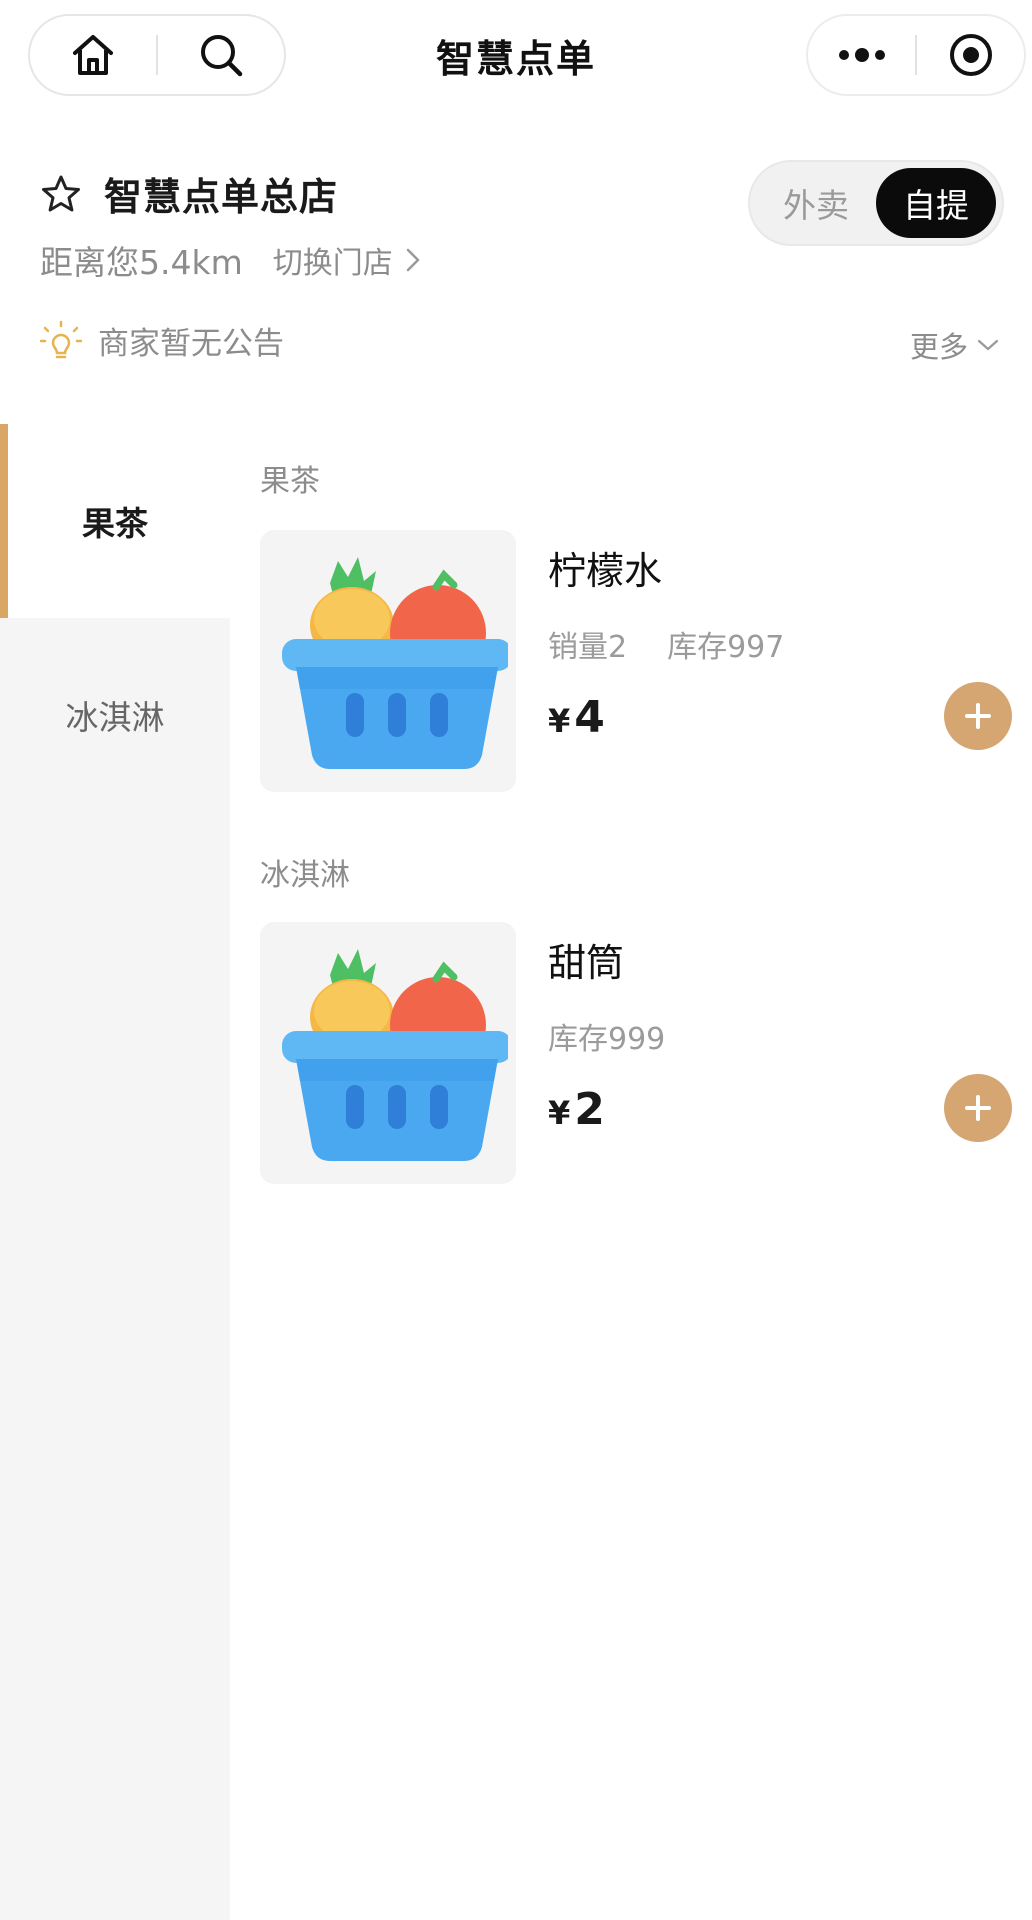  I want to click on notice-more-button: 更多, so click(955, 345).